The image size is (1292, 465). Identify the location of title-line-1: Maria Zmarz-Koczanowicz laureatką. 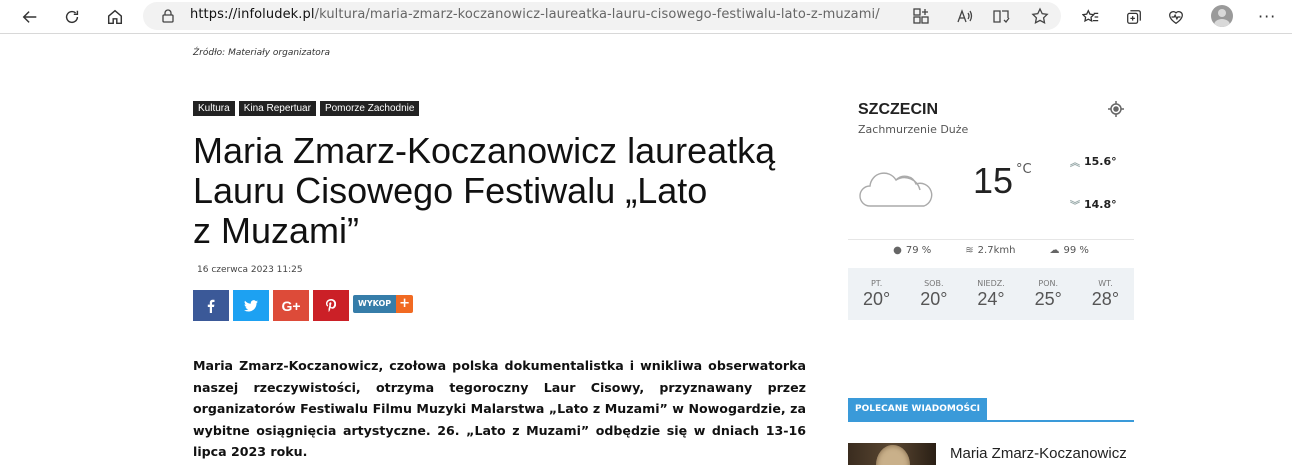
(484, 150).